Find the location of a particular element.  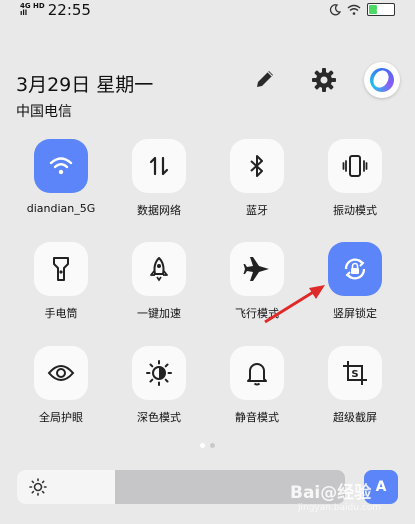

tile-flashlight: 手电筒 is located at coordinates (61, 281).